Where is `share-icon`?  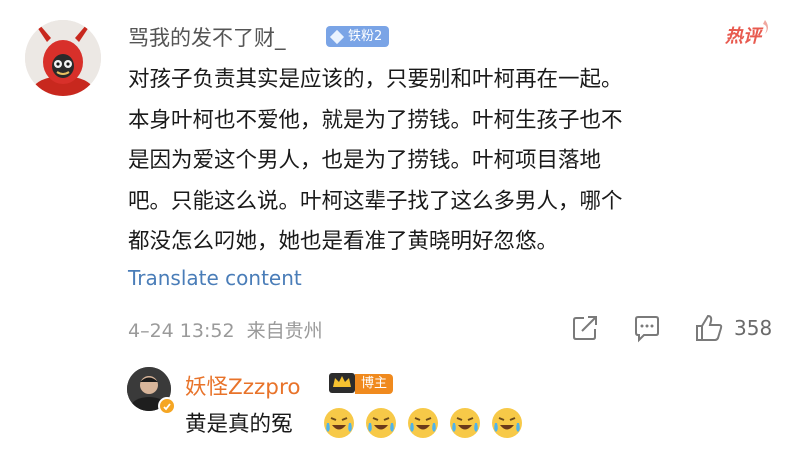 share-icon is located at coordinates (585, 328).